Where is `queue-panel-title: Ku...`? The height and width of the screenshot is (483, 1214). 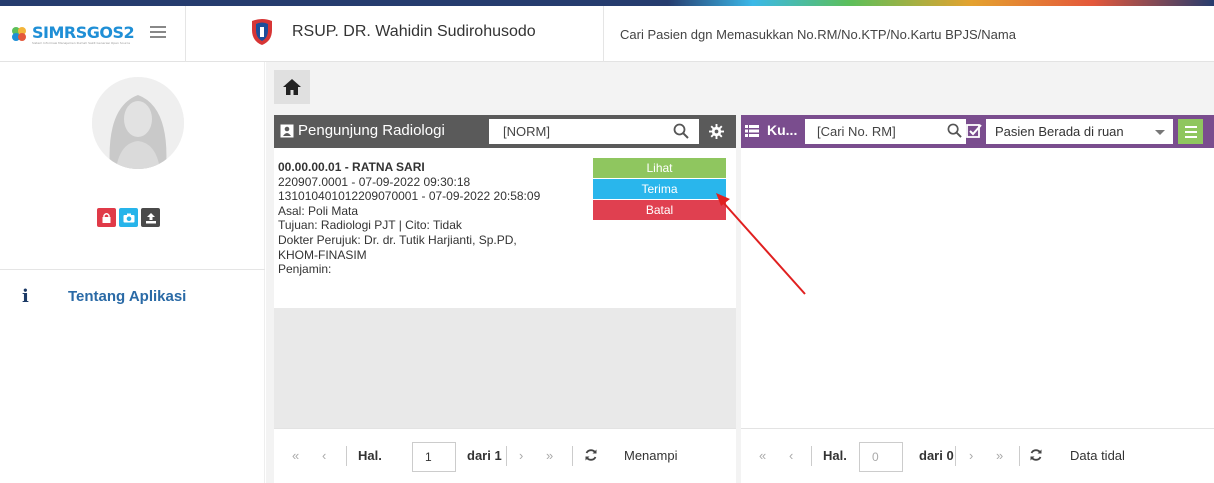
queue-panel-title: Ku... is located at coordinates (782, 130).